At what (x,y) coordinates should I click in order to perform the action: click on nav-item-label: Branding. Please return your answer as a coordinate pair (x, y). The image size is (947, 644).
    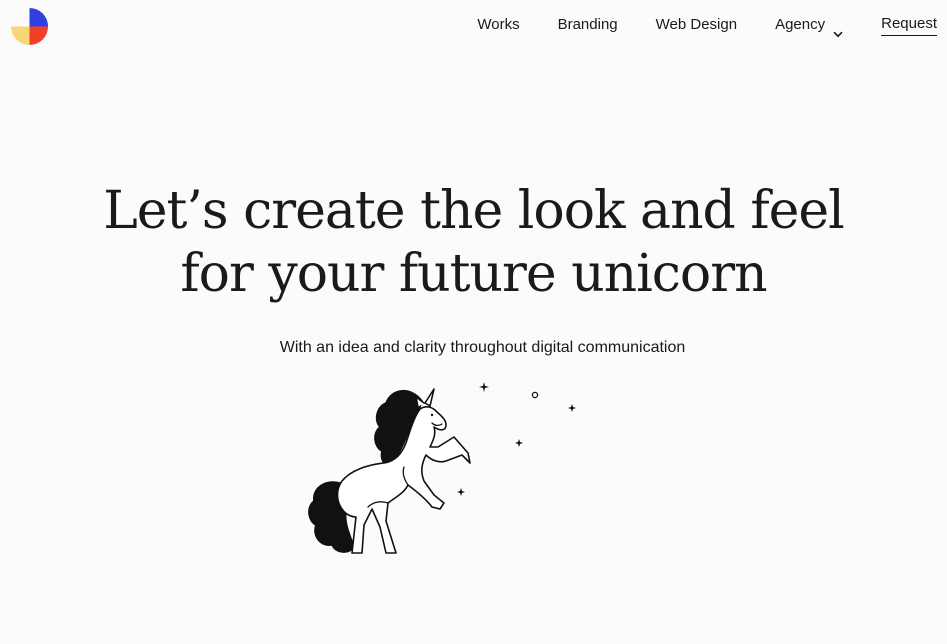
    Looking at the image, I should click on (587, 24).